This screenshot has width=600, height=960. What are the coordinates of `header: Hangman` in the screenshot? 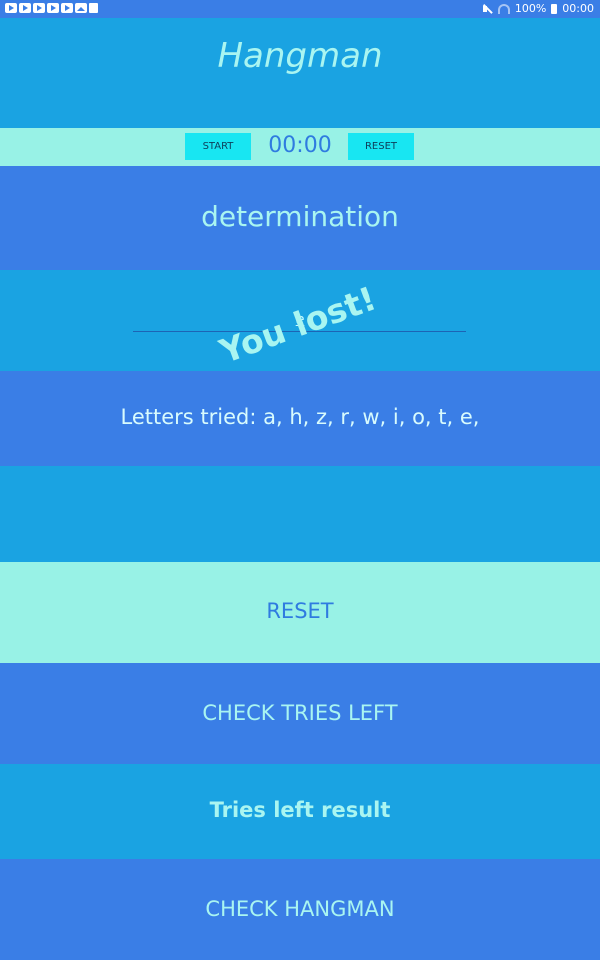 It's located at (300, 73).